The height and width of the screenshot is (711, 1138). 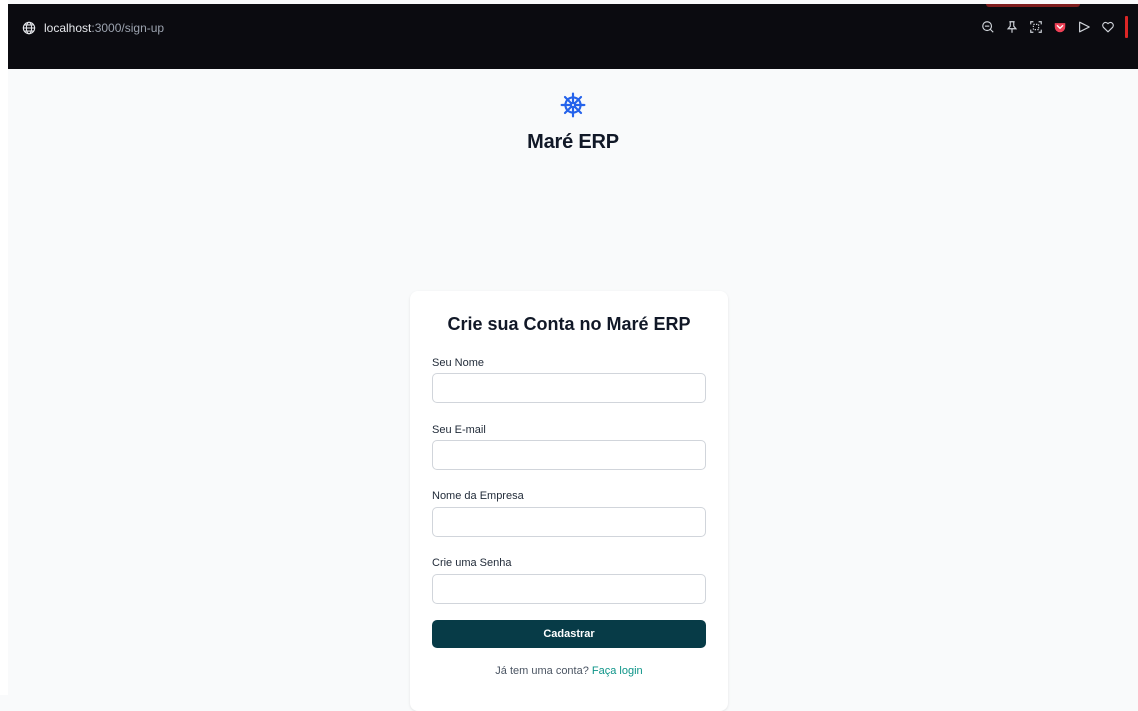 What do you see at coordinates (988, 27) in the screenshot?
I see `zoom-out-icon` at bounding box center [988, 27].